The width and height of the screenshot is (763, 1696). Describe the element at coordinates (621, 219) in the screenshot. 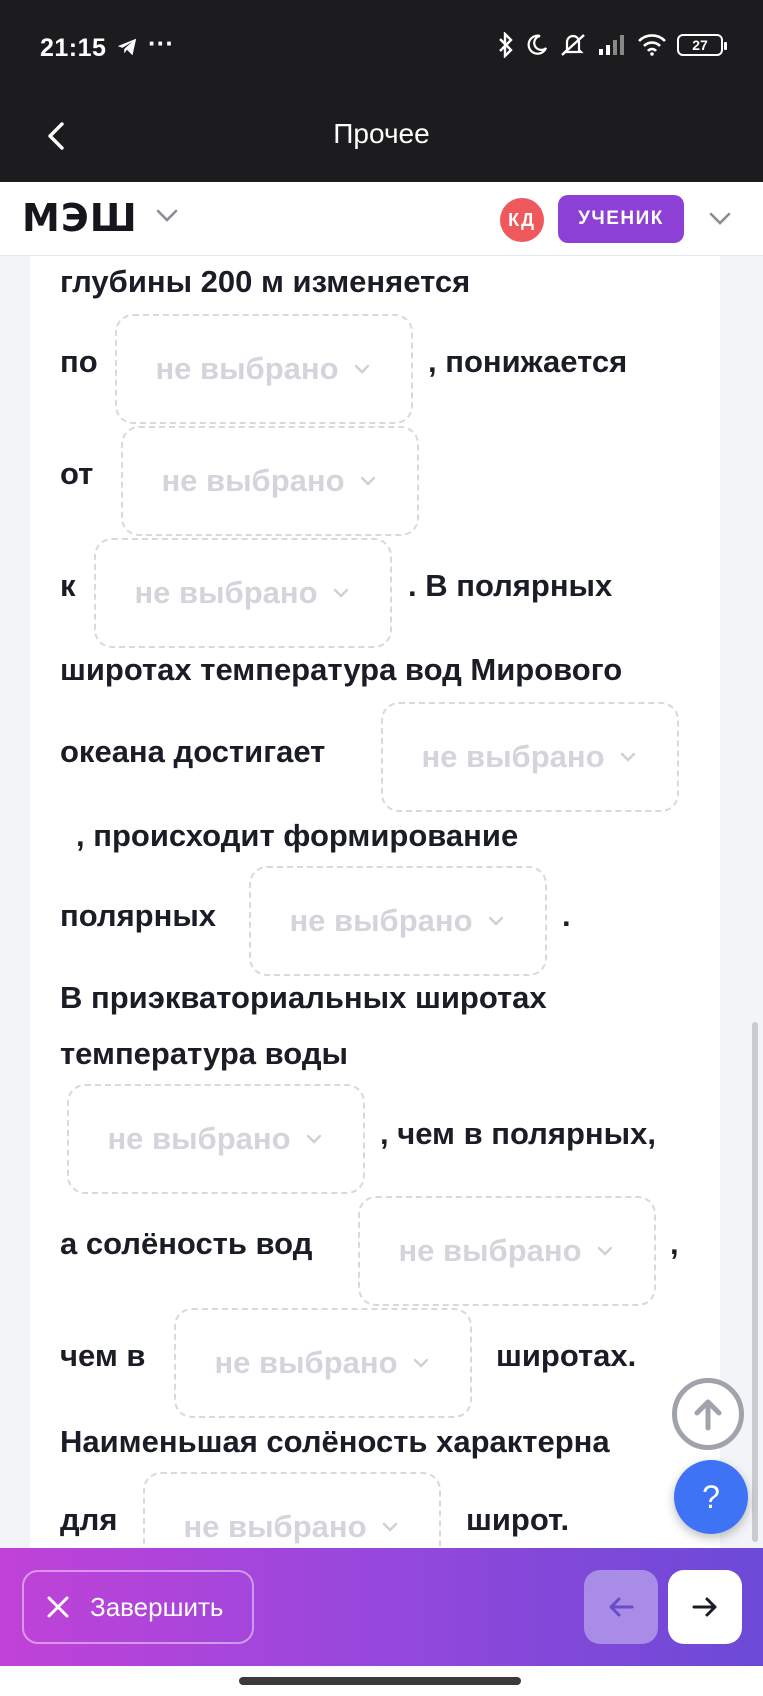

I see `role-badge: УЧЕНИК` at that location.